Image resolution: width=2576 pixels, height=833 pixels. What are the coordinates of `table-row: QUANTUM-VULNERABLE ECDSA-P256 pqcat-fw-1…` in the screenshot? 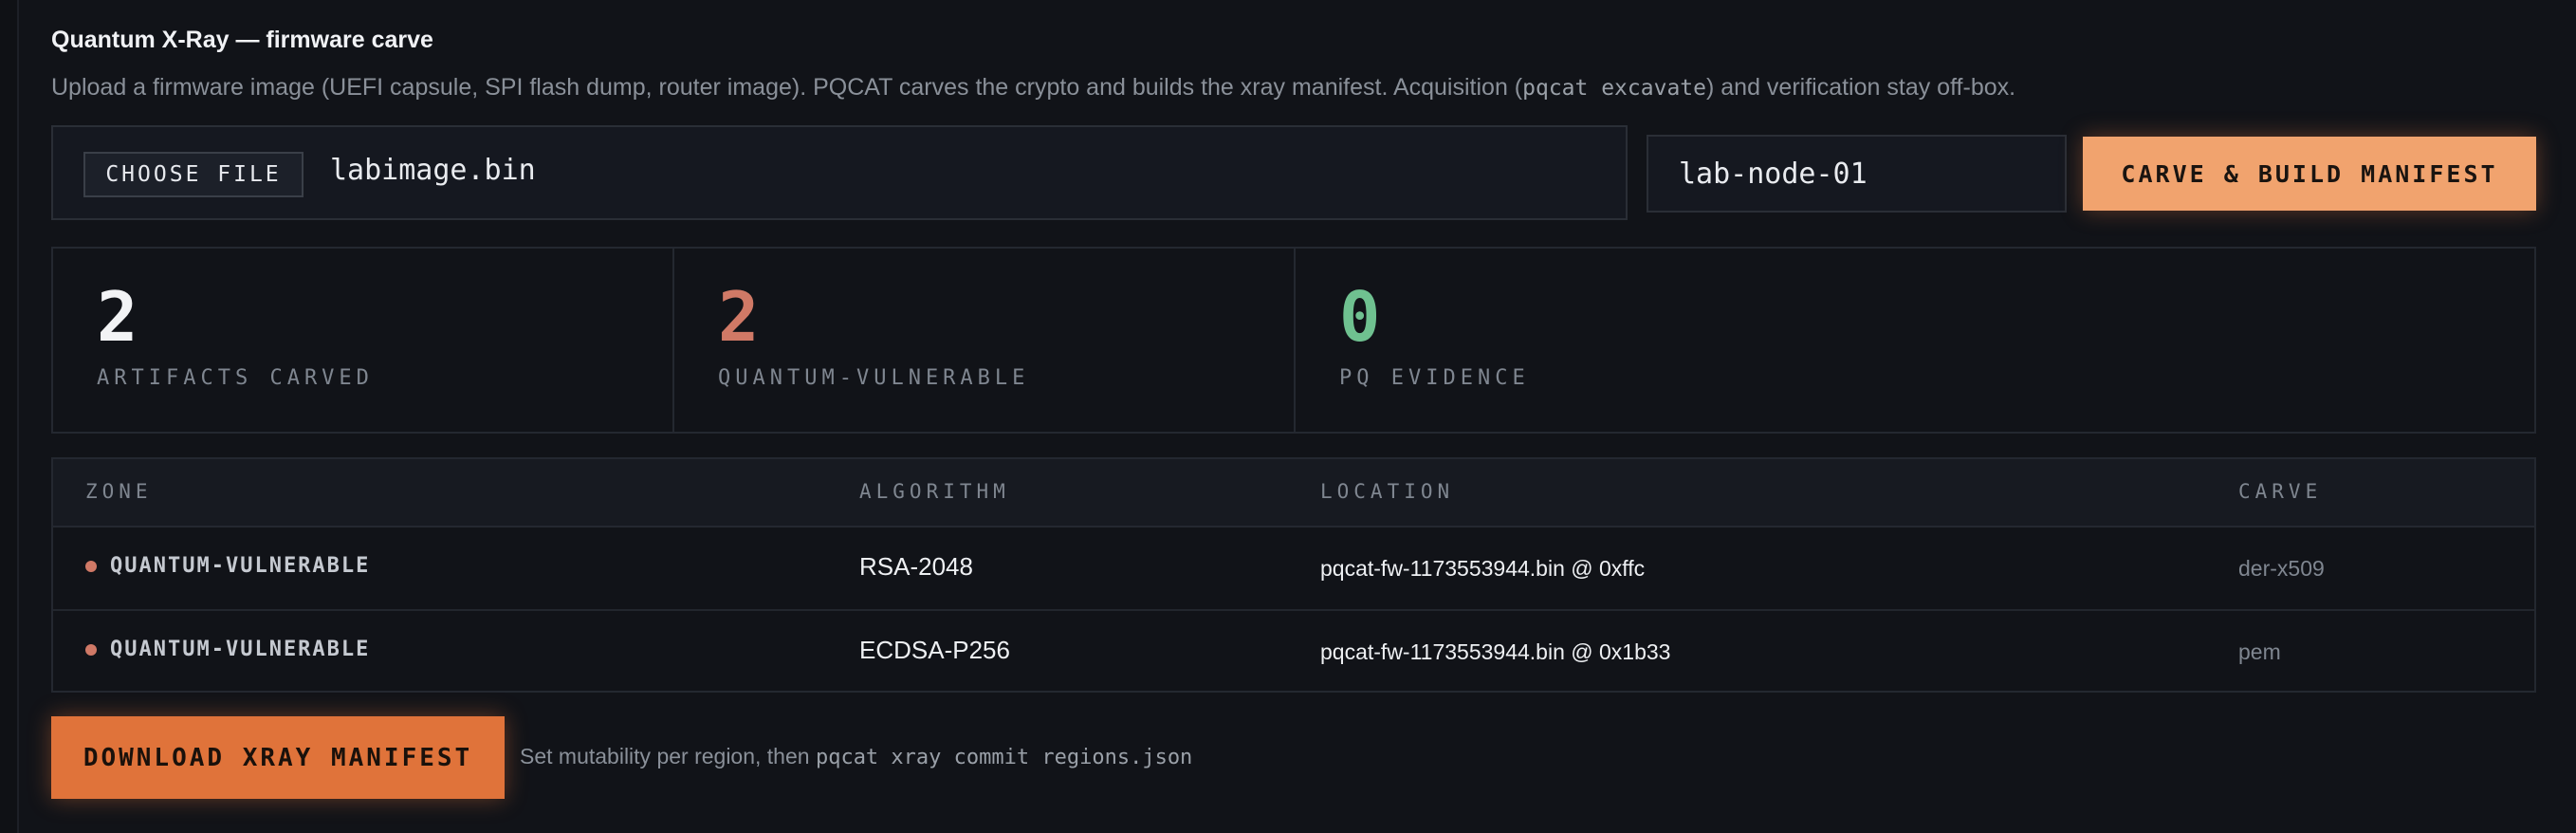 It's located at (1293, 652).